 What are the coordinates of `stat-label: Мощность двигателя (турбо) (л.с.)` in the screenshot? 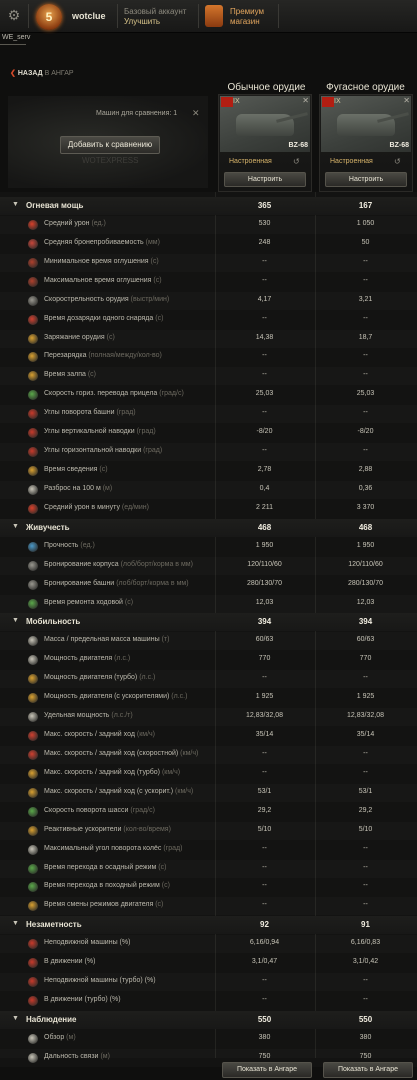 It's located at (99, 677).